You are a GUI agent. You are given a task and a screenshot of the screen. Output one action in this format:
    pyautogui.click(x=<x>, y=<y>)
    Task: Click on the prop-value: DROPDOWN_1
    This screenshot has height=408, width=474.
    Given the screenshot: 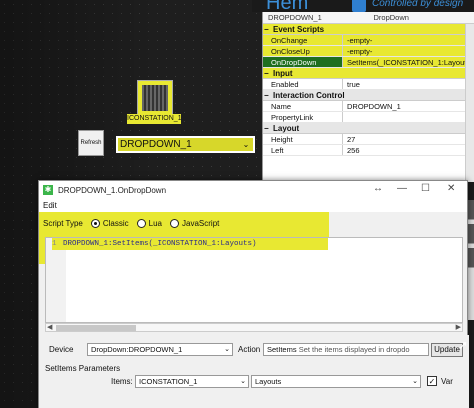 What is the action you would take?
    pyautogui.click(x=408, y=106)
    